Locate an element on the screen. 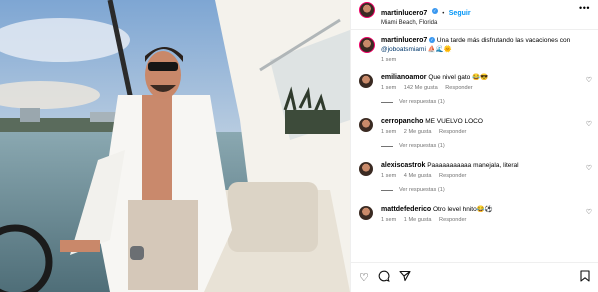 The height and width of the screenshot is (292, 598). caption-username: martinlucero7 is located at coordinates (404, 40).